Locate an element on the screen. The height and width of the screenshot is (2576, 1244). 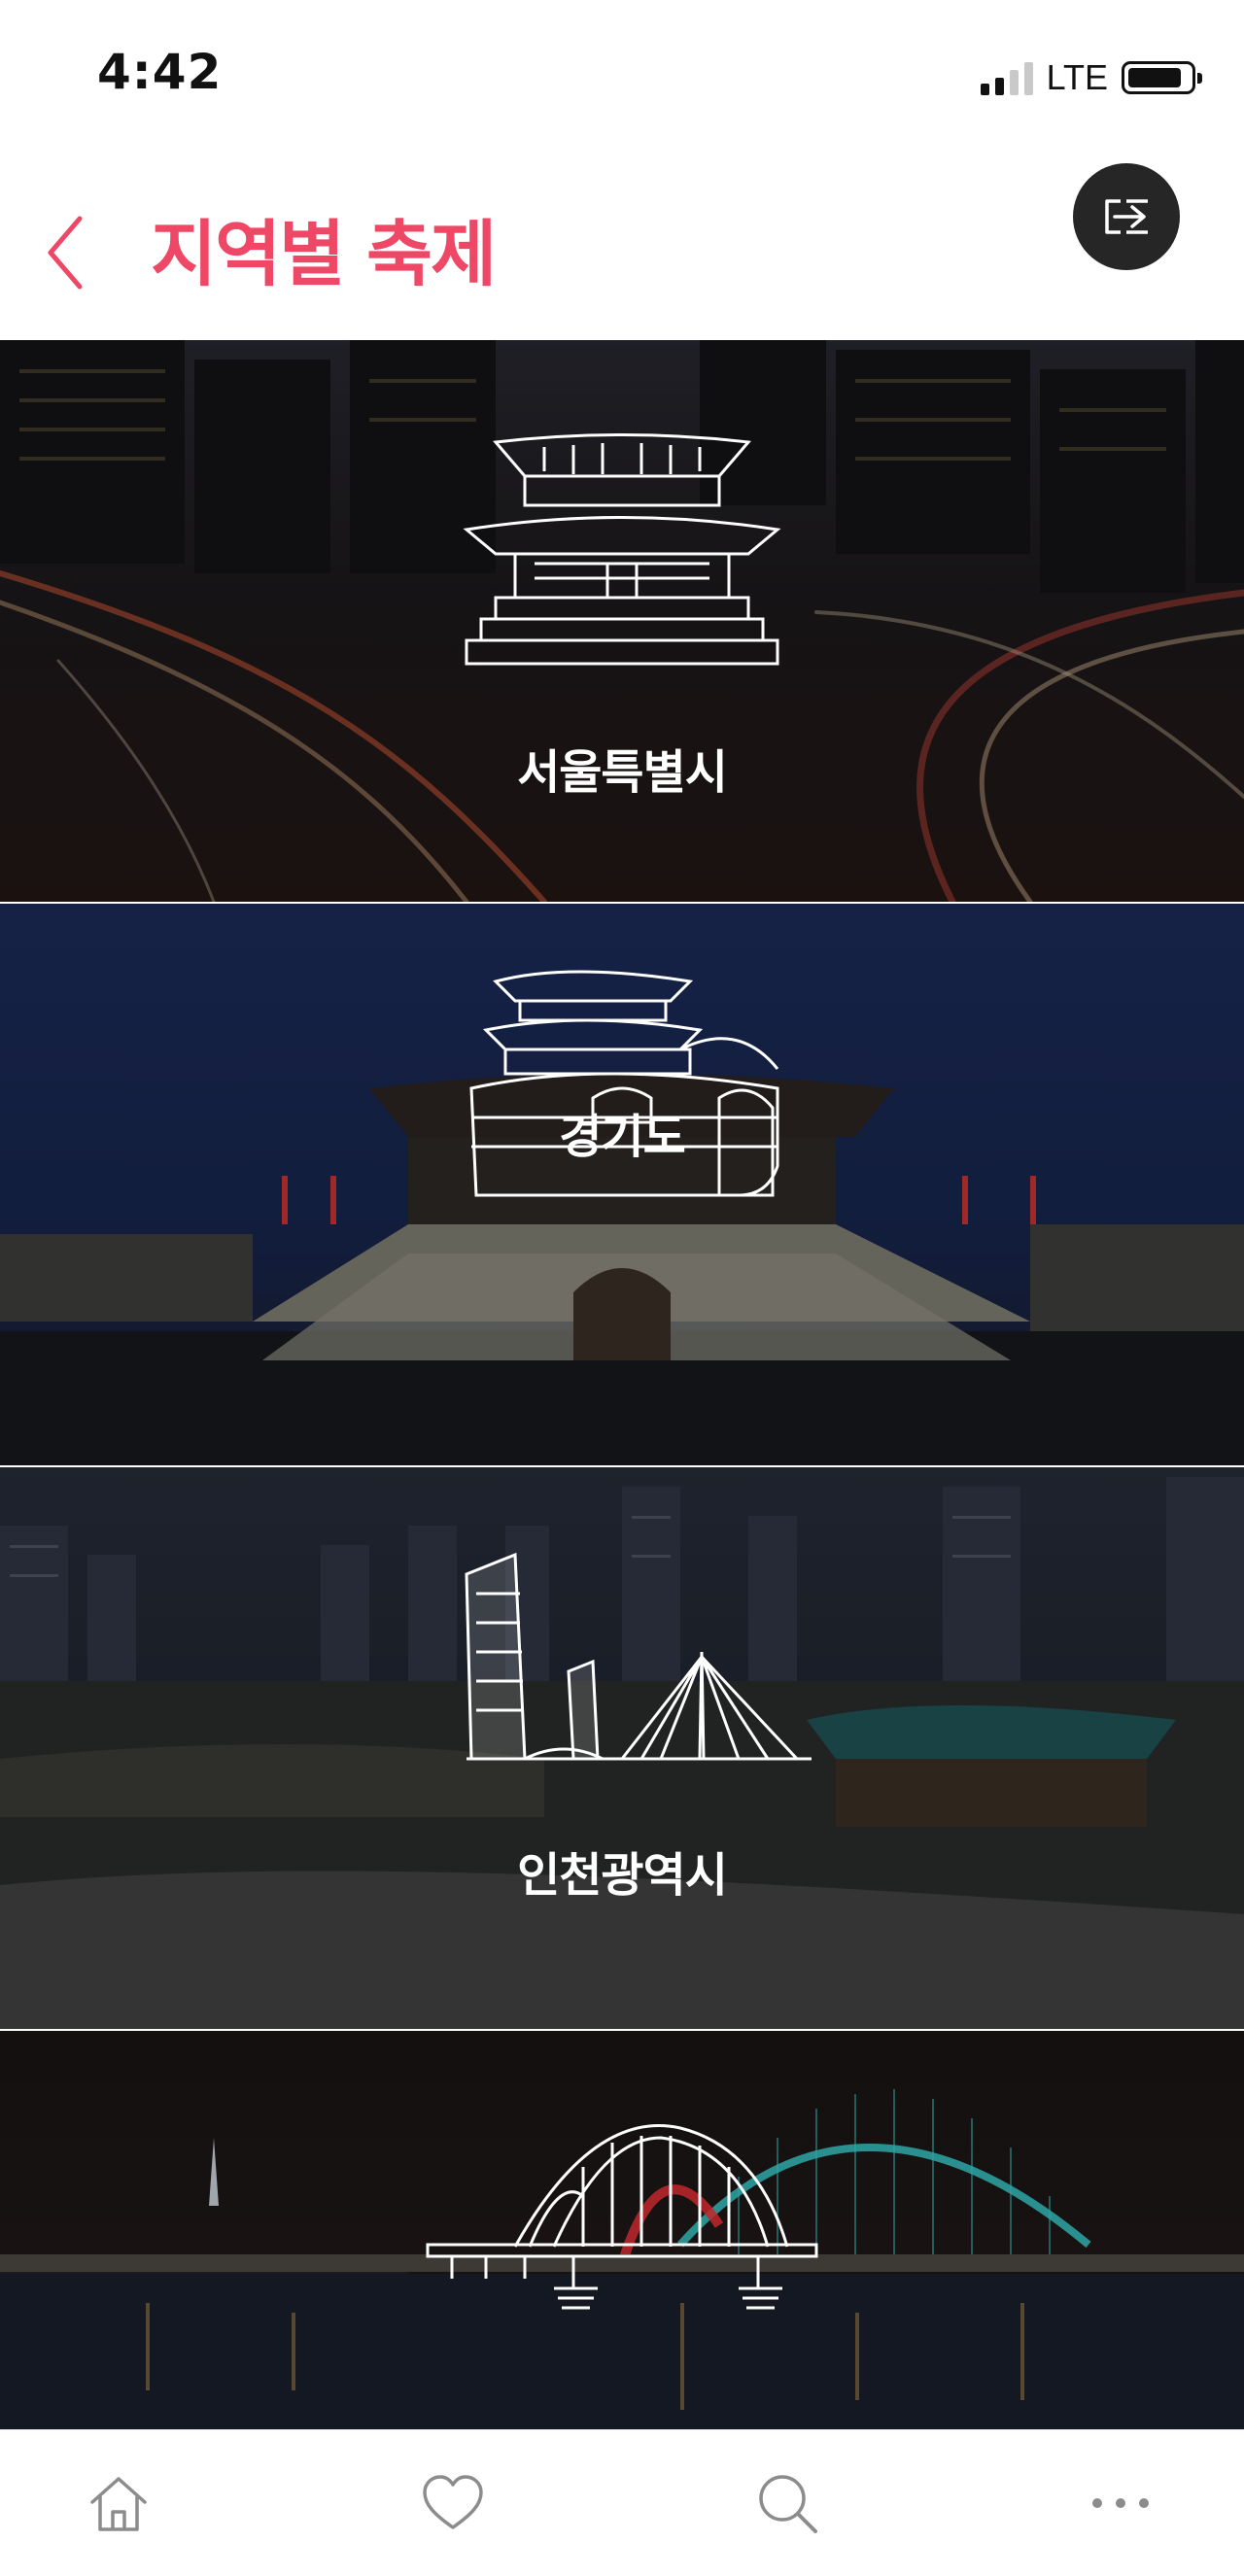
exit-icon is located at coordinates (1126, 216).